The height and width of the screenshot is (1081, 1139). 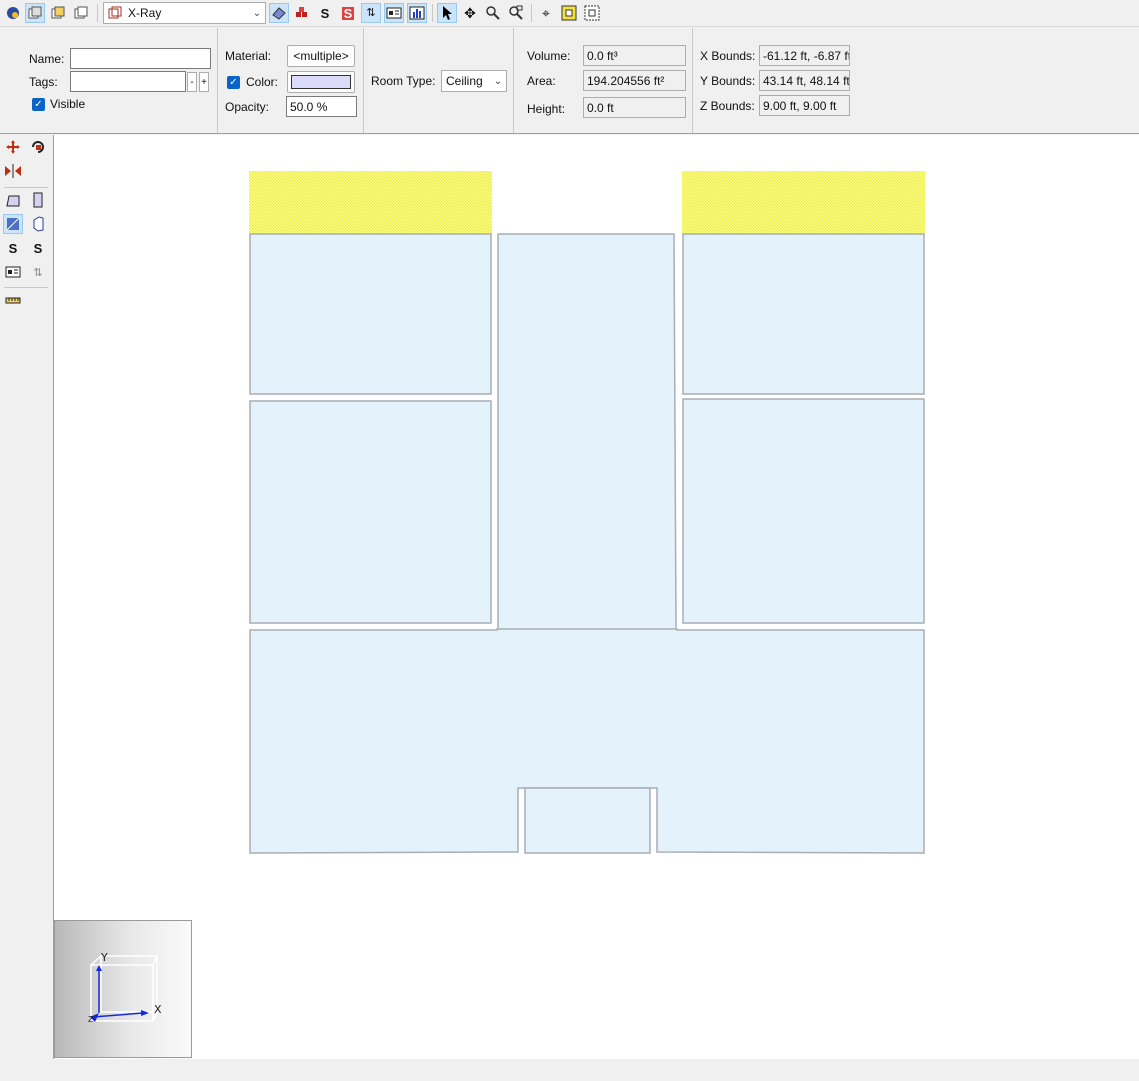 What do you see at coordinates (145, 13) in the screenshot?
I see `render-mode-value: X-Ray` at bounding box center [145, 13].